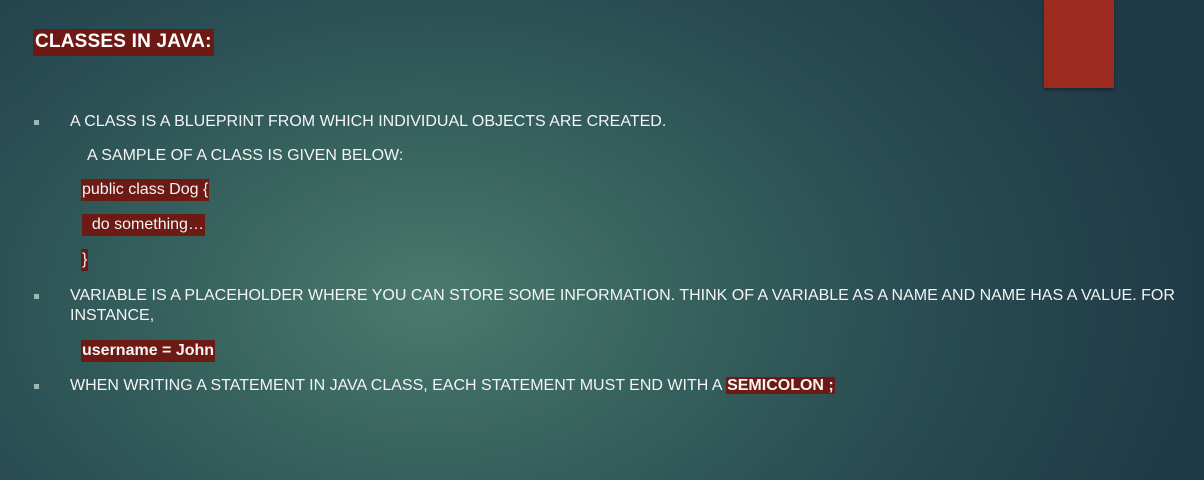 The width and height of the screenshot is (1204, 480). I want to click on sample-intro-text: A SAMPLE OF A CLASS IS GIVEN BELOW:, so click(245, 155).